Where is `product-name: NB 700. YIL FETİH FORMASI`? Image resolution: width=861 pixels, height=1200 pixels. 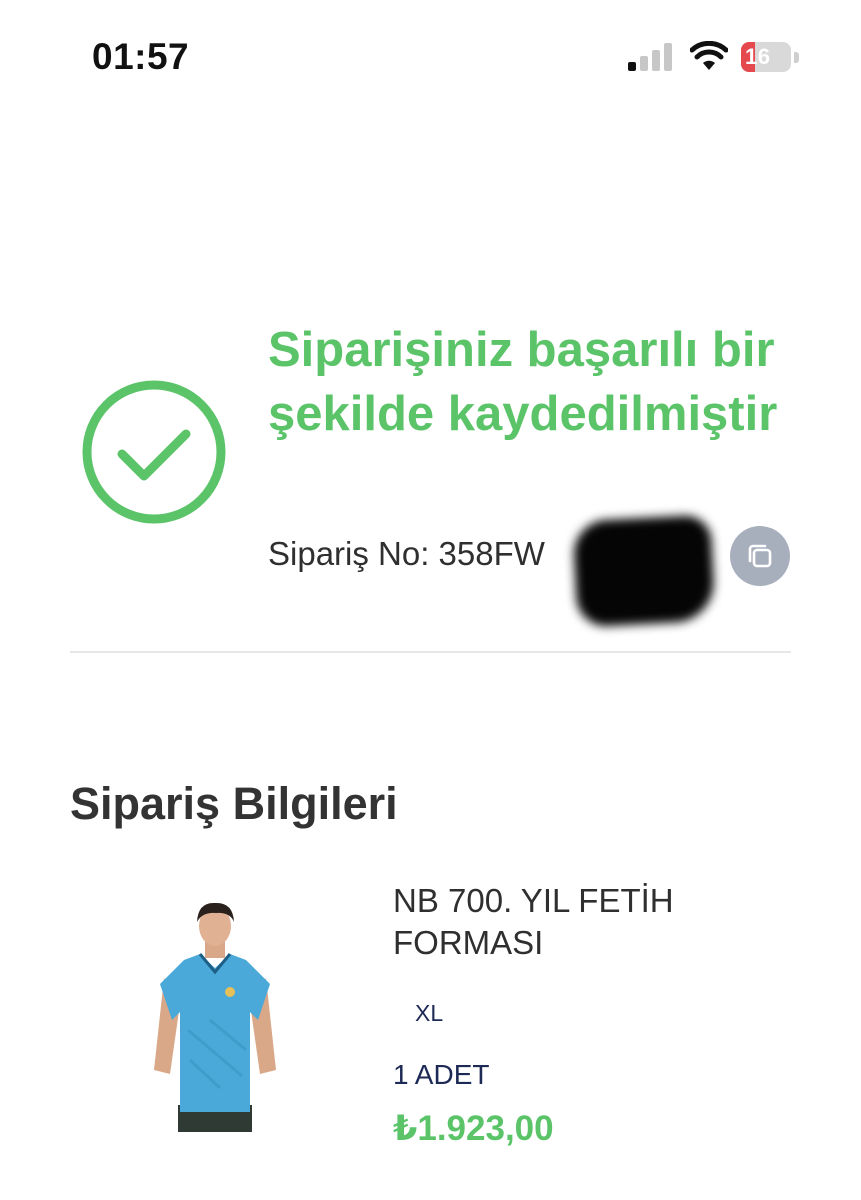 product-name: NB 700. YIL FETİH FORMASI is located at coordinates (533, 921).